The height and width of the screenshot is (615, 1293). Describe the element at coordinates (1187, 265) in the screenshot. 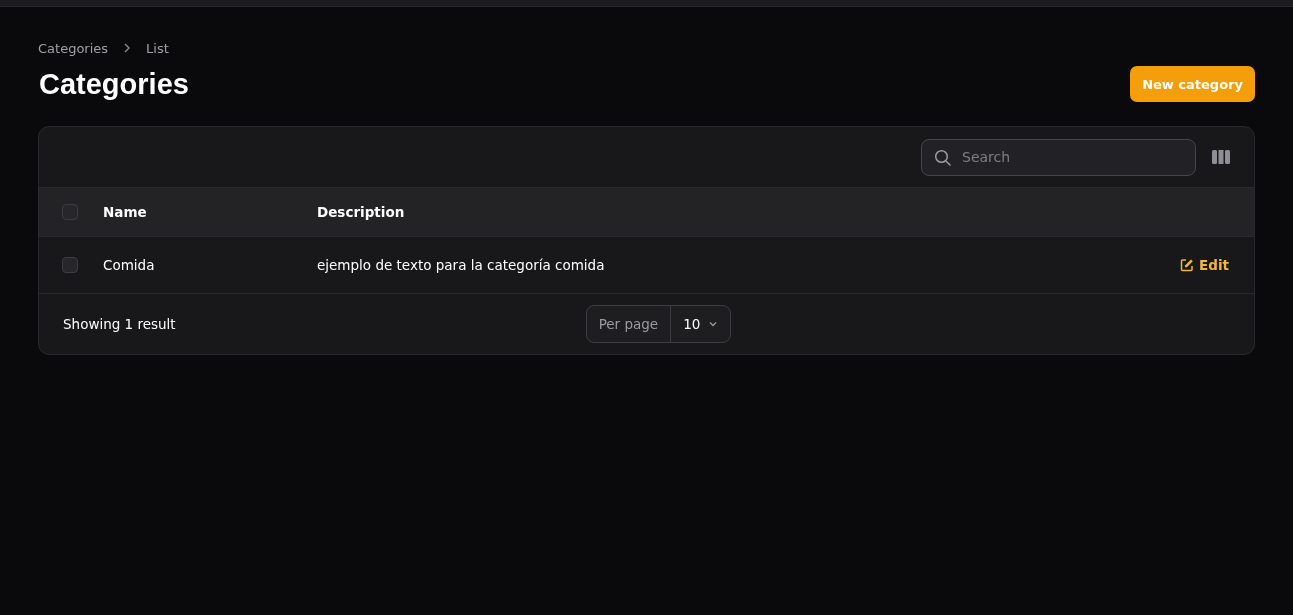

I see `edit-icon` at that location.